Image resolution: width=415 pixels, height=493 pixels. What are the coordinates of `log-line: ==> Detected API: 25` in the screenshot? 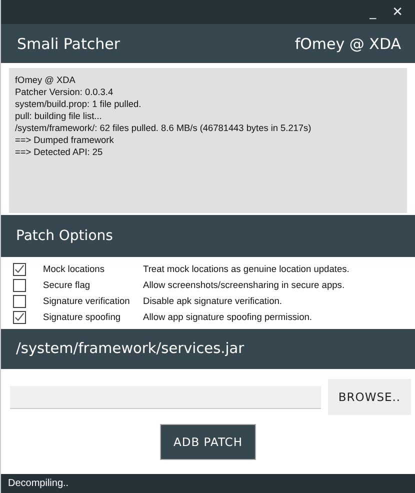 It's located at (59, 152).